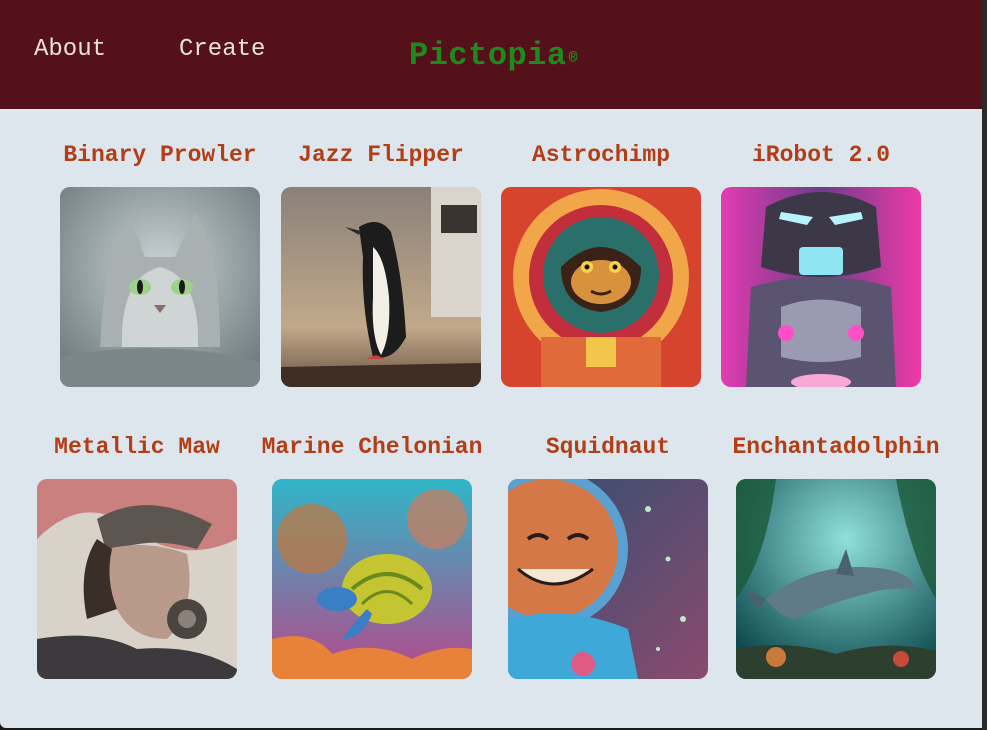 The image size is (987, 730). I want to click on gallery-image-robot, so click(821, 287).